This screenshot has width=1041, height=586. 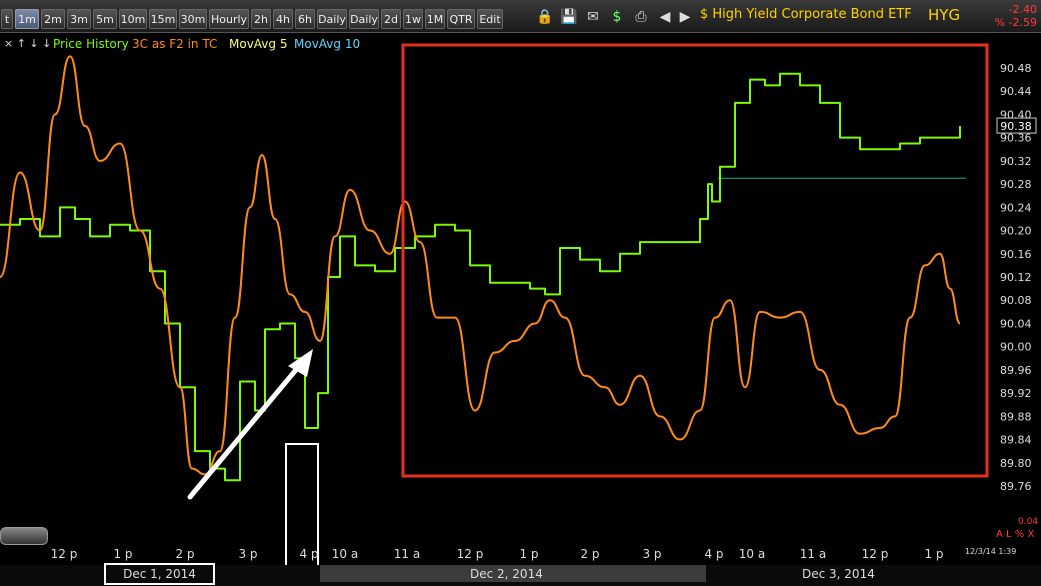 What do you see at coordinates (1016, 486) in the screenshot?
I see `y-tick-label: 89.76` at bounding box center [1016, 486].